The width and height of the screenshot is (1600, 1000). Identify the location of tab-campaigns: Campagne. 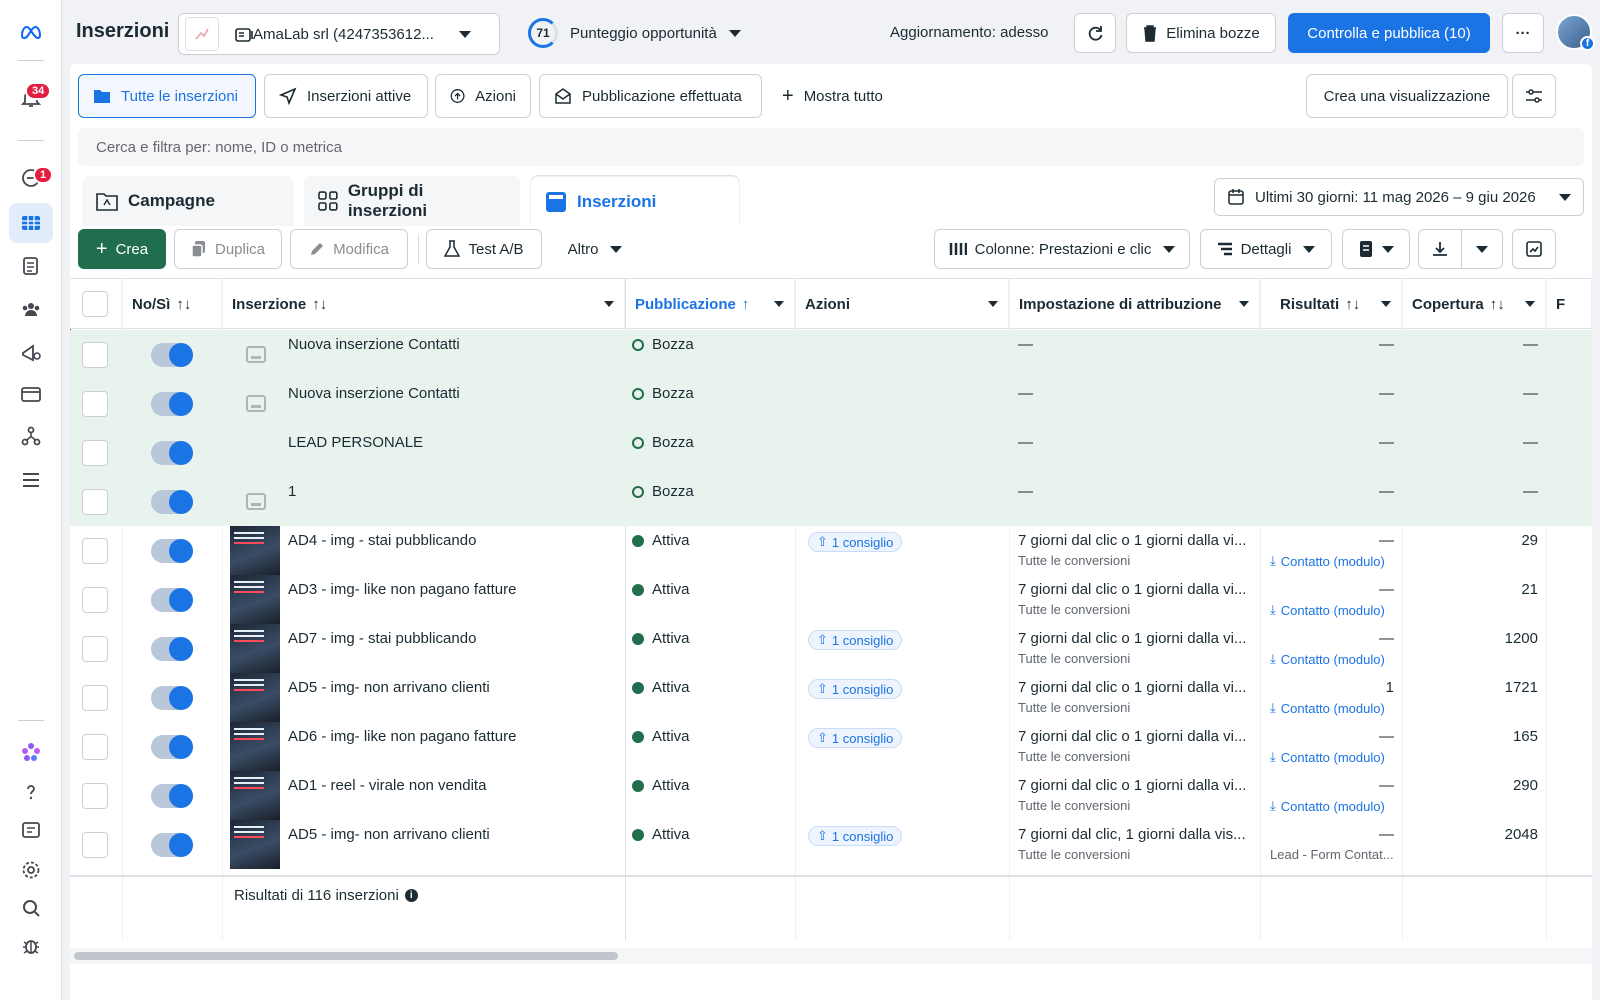
(188, 201).